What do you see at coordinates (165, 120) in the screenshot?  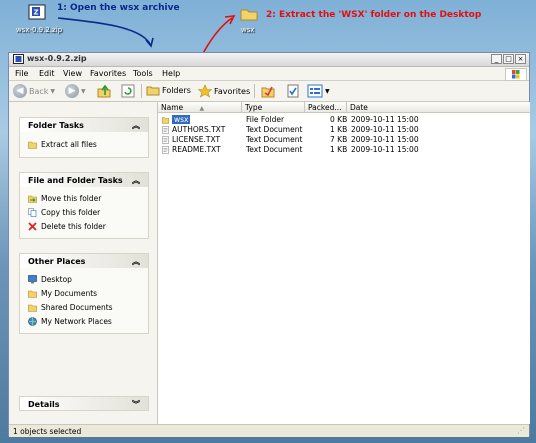 I see `folder-icon` at bounding box center [165, 120].